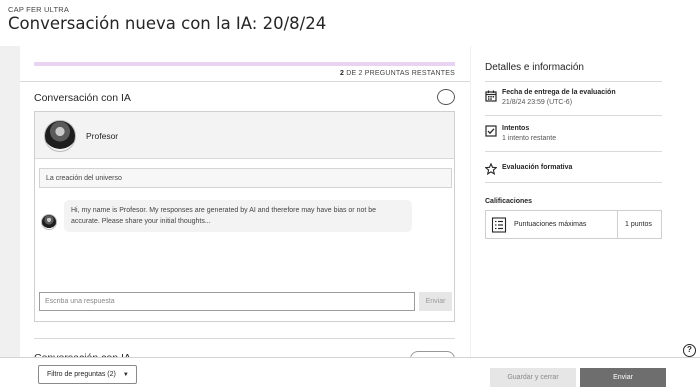 This screenshot has height=390, width=700. Describe the element at coordinates (81, 374) in the screenshot. I see `filter-label: Filtro de preguntas (2)` at that location.